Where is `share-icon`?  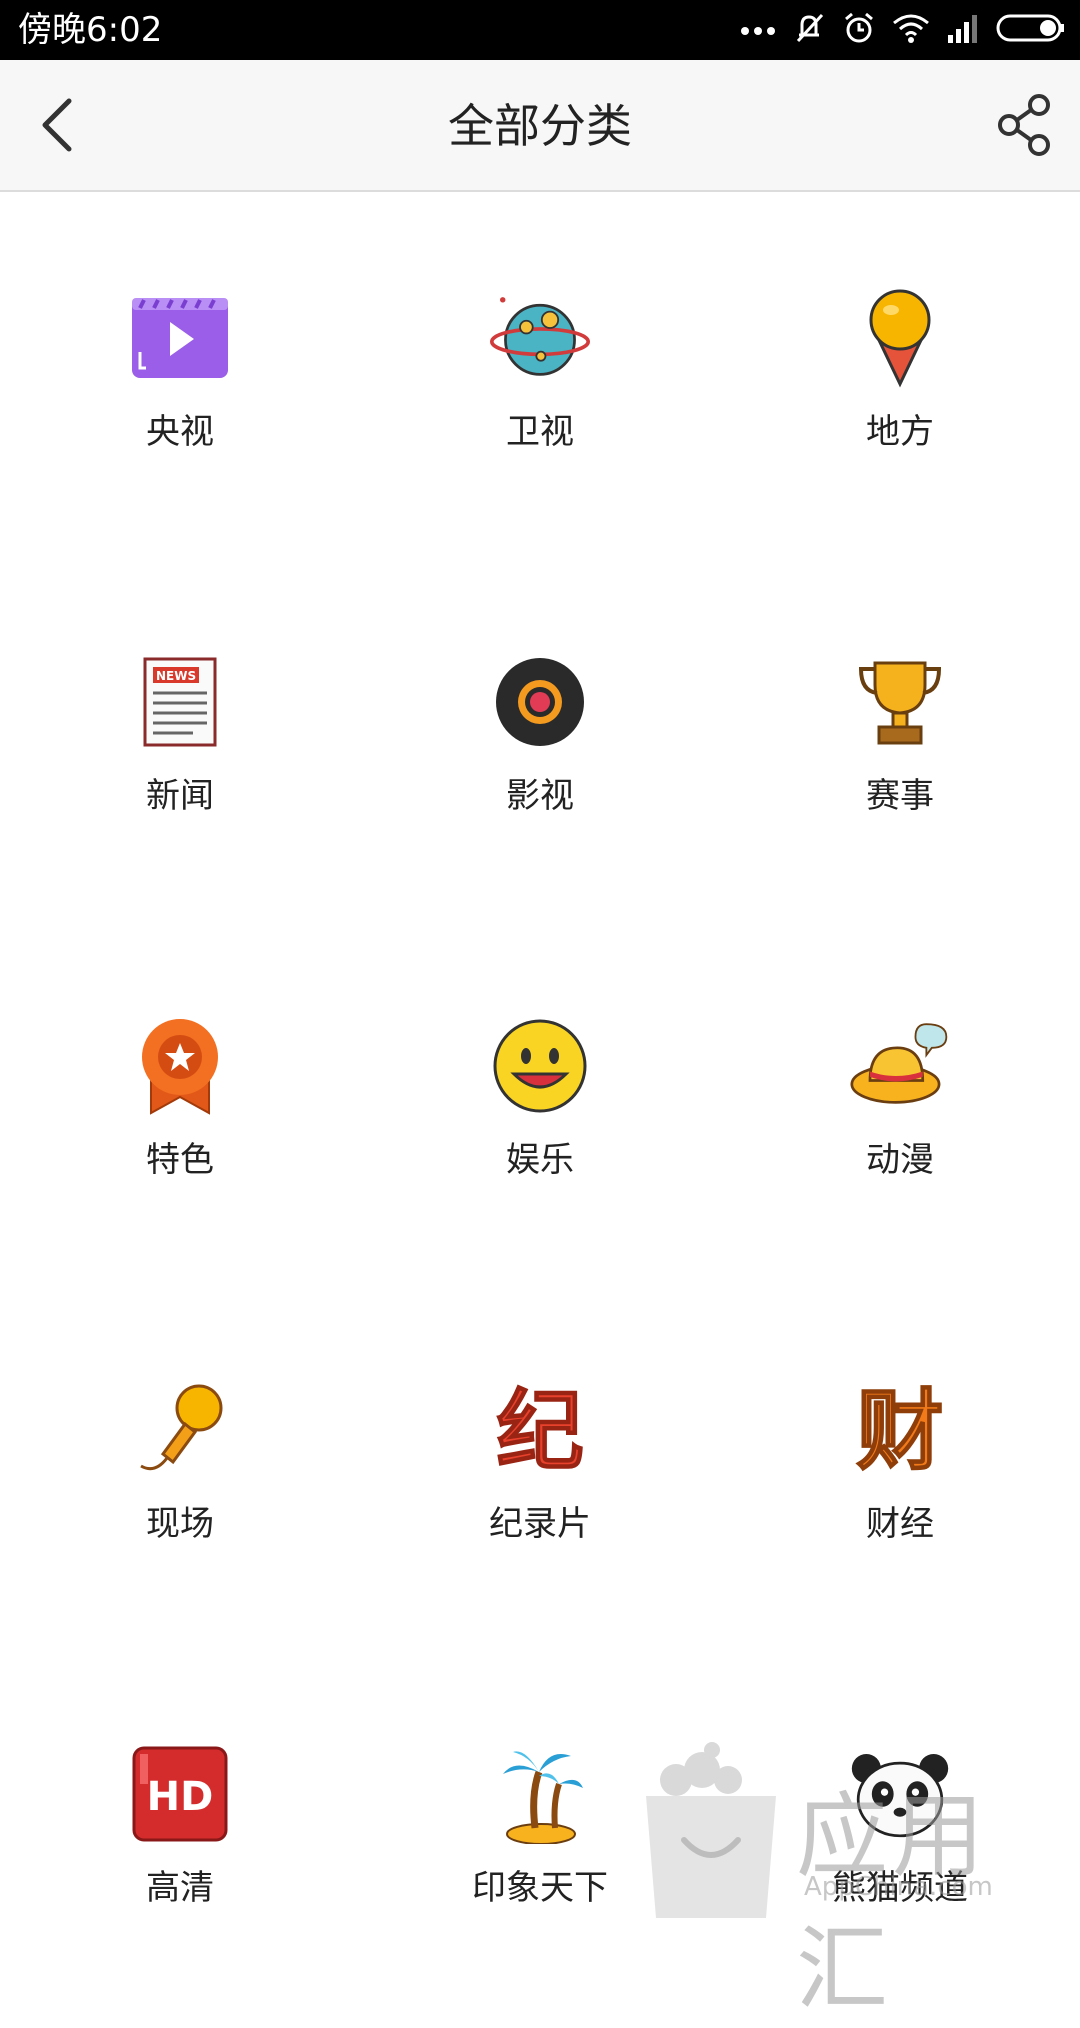 share-icon is located at coordinates (1024, 125).